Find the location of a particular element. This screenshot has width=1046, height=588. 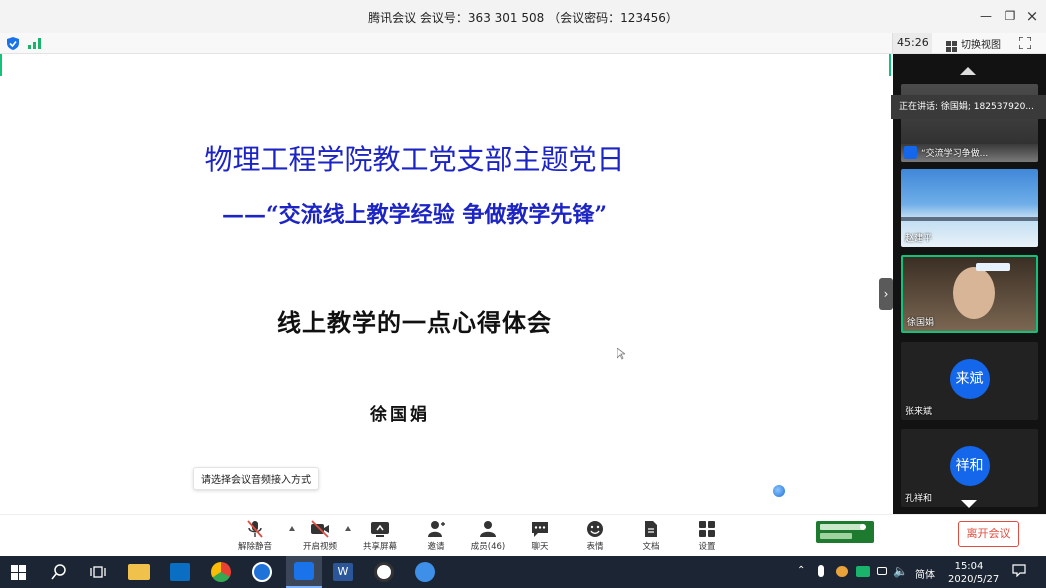

settings-button: 设置 is located at coordinates (707, 537).